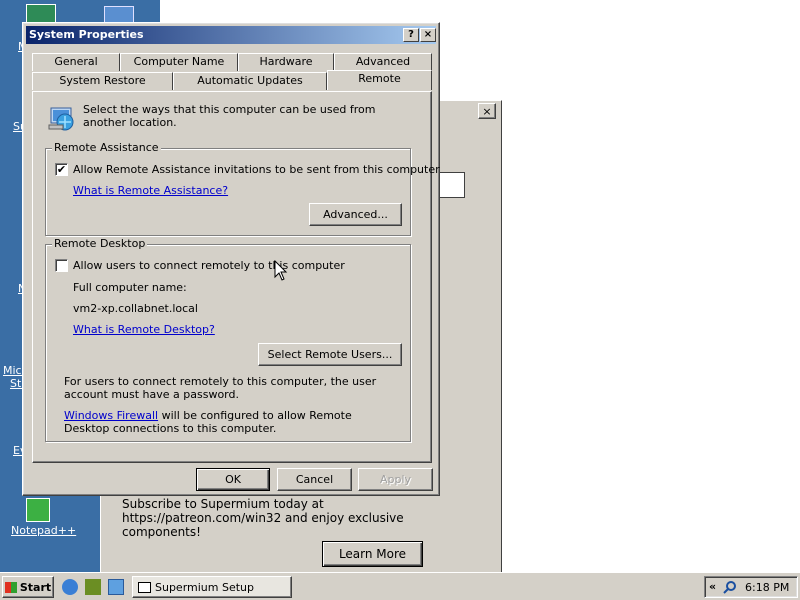 The height and width of the screenshot is (600, 800). What do you see at coordinates (767, 587) in the screenshot?
I see `clock: 6:18 PM` at bounding box center [767, 587].